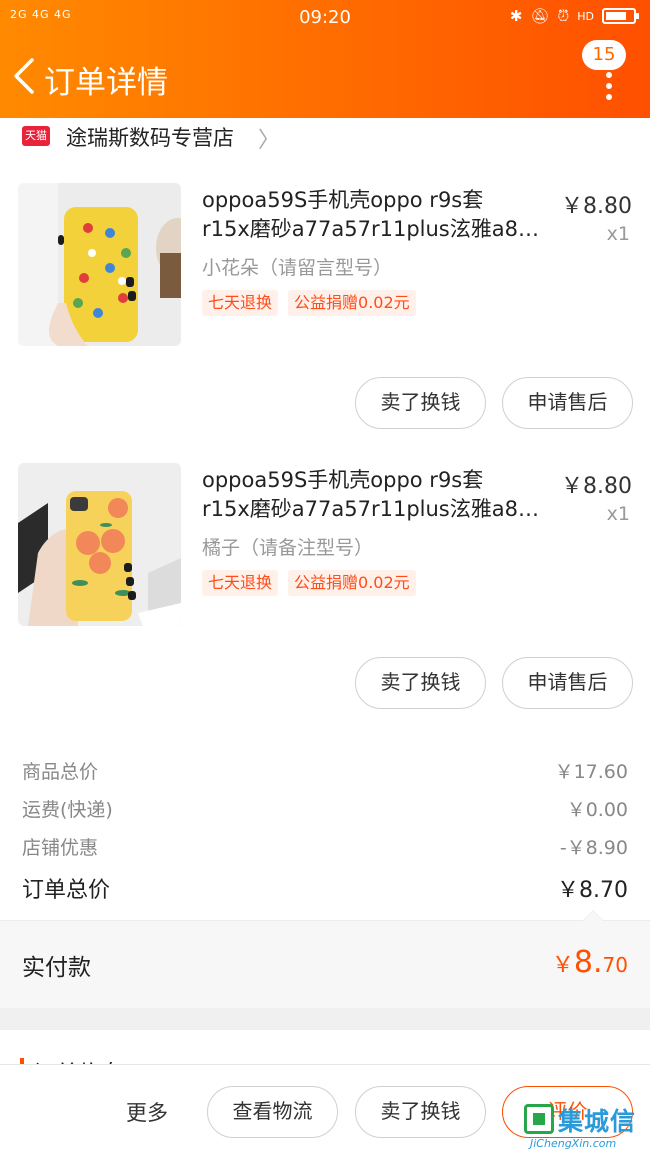 The image size is (650, 1155). Describe the element at coordinates (574, 16) in the screenshot. I see `status-icons: ✱ 🔕︎ ⏰︎ HD` at that location.